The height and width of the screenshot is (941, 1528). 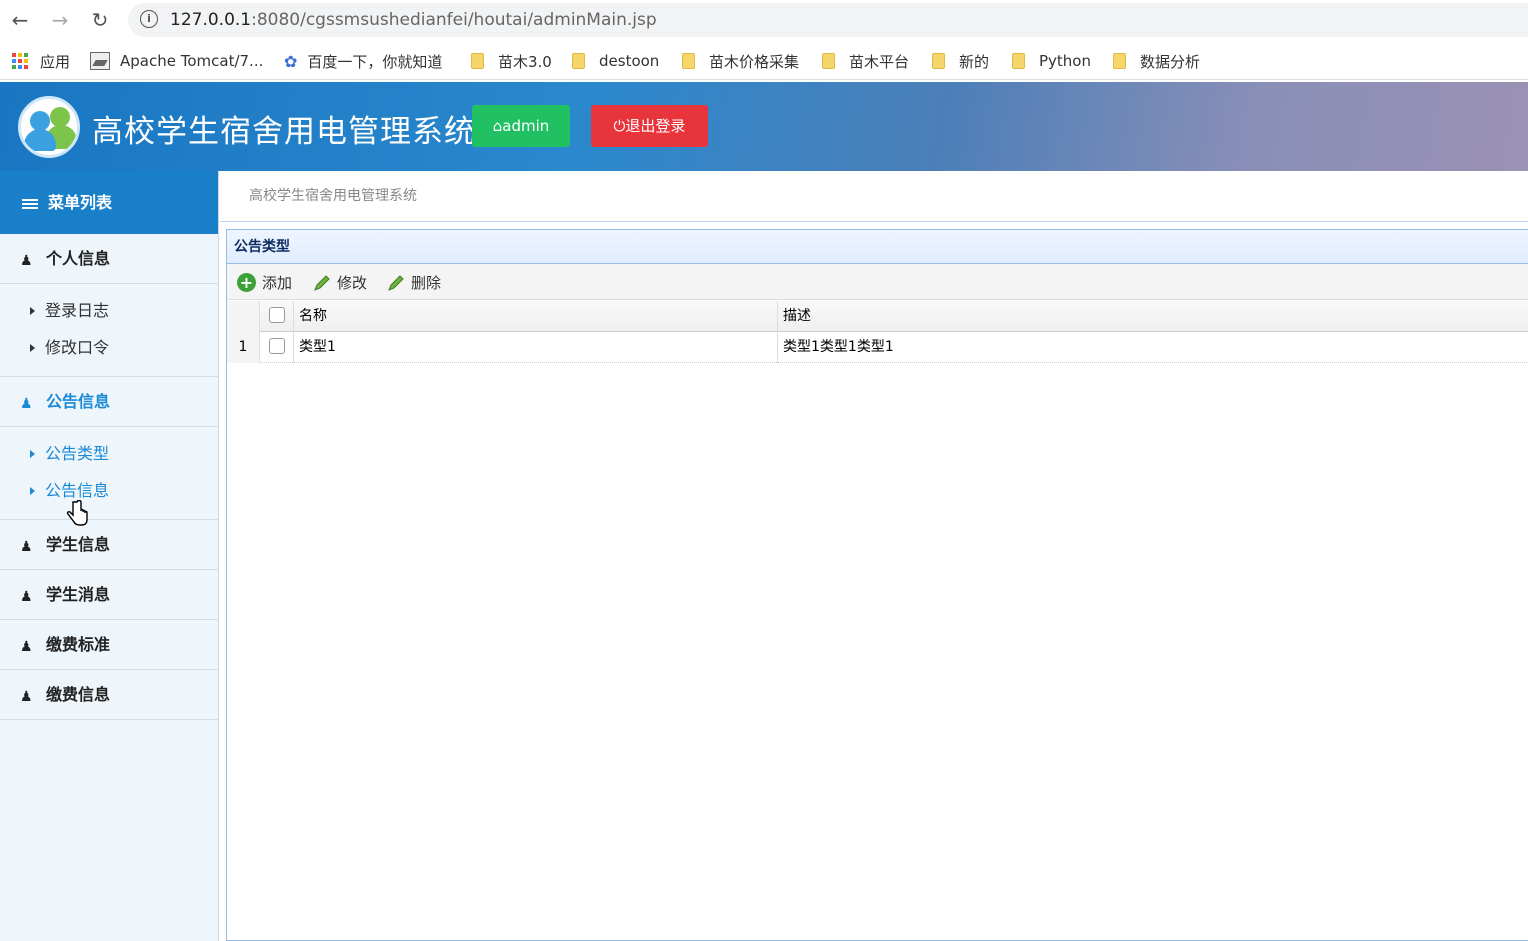 What do you see at coordinates (649, 126) in the screenshot?
I see `logout-button: ⏻退出登录` at bounding box center [649, 126].